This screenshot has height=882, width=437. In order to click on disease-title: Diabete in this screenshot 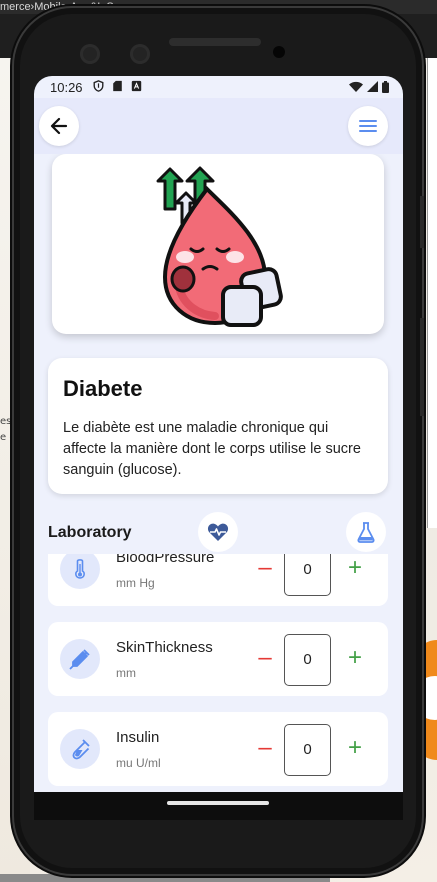, I will do `click(103, 388)`.